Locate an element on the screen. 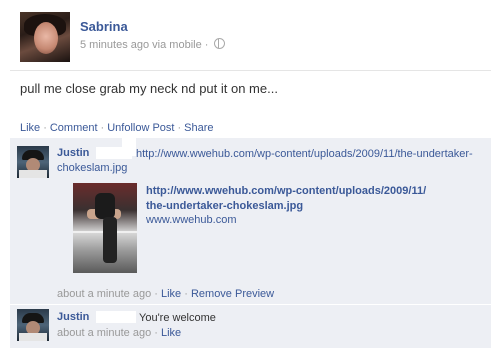  unfollow-post-link: Unfollow Post is located at coordinates (140, 128).